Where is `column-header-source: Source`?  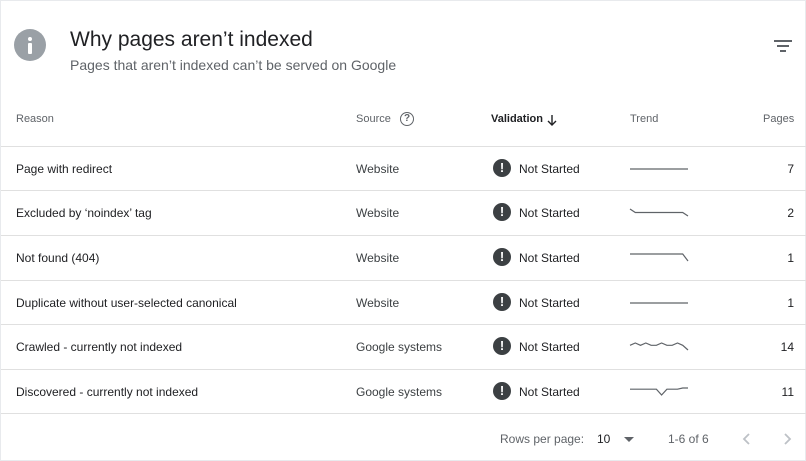
column-header-source: Source is located at coordinates (373, 119).